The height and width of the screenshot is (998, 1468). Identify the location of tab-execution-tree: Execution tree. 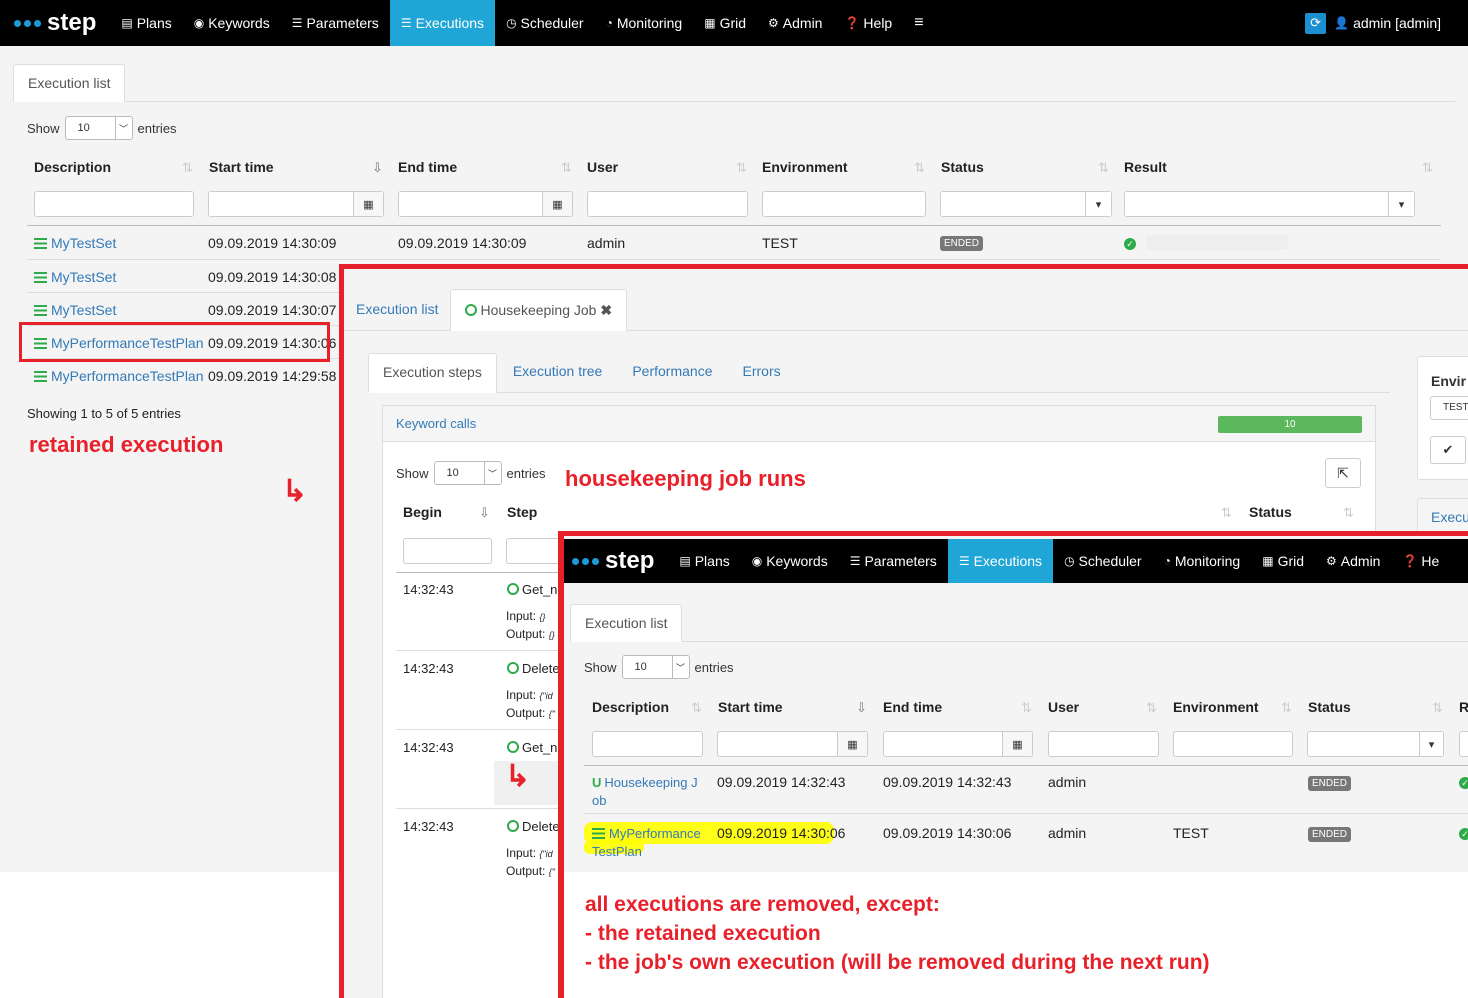
(557, 372).